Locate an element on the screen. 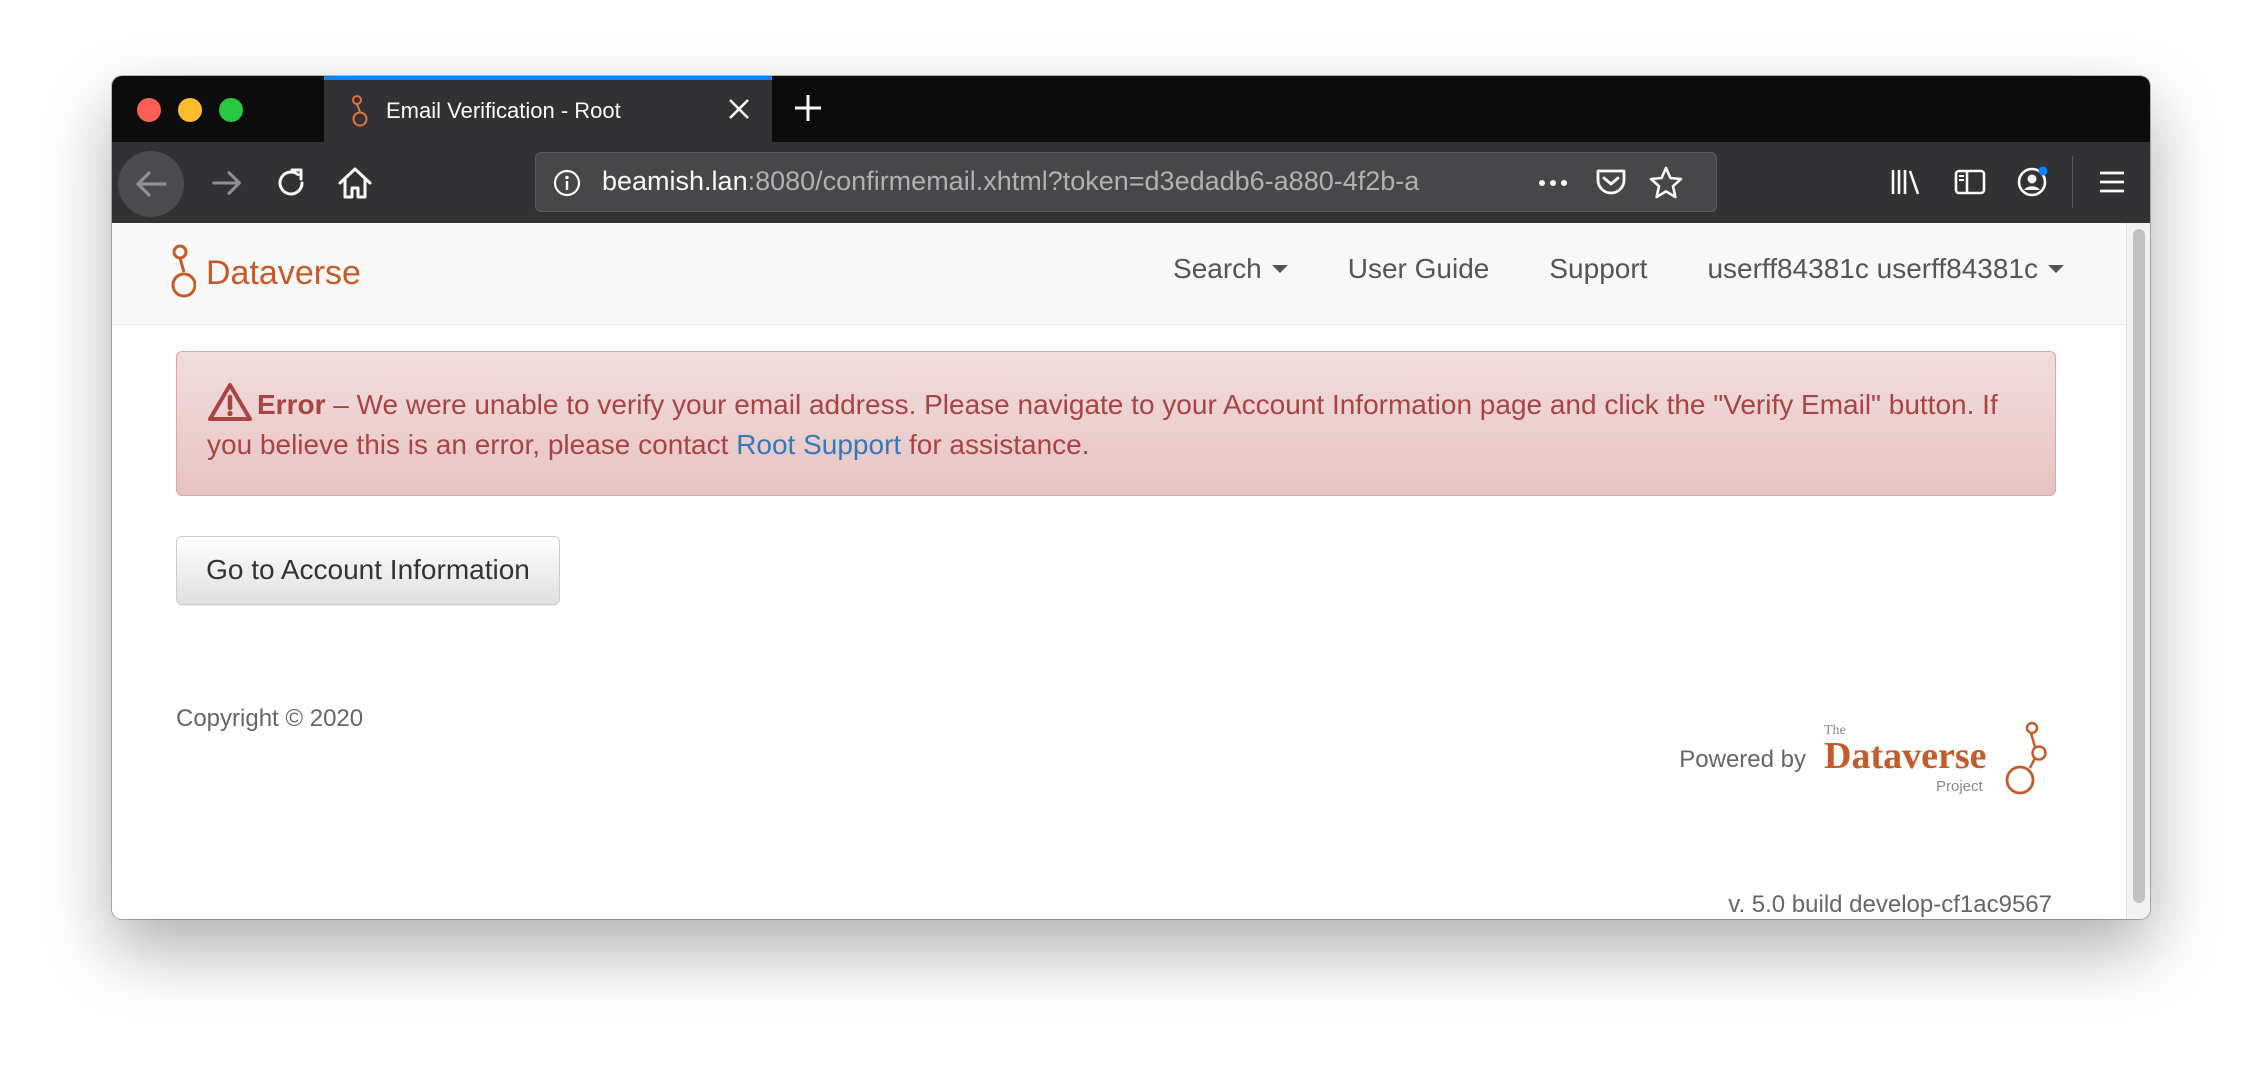  minimize-window-button is located at coordinates (190, 110).